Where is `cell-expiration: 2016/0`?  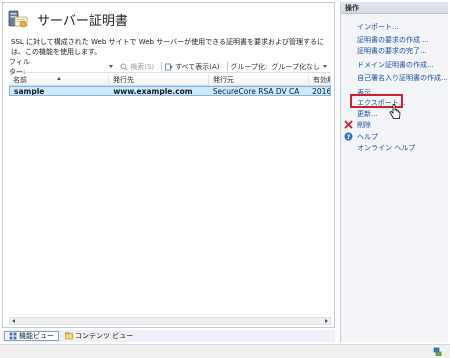 cell-expiration: 2016/0 is located at coordinates (321, 91).